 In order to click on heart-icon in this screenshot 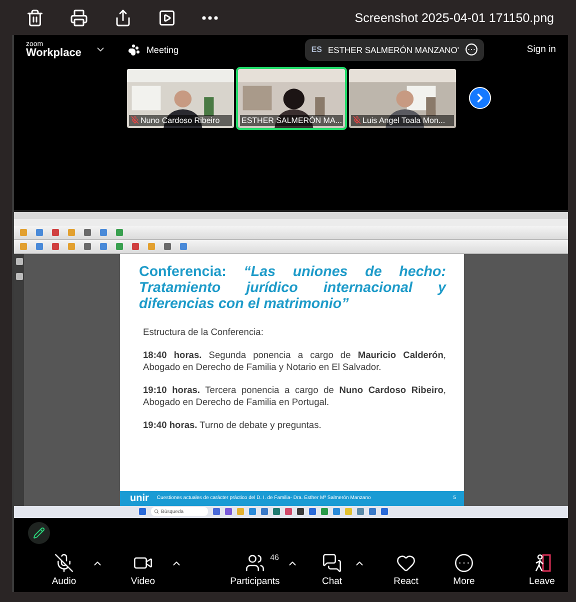, I will do `click(406, 563)`.